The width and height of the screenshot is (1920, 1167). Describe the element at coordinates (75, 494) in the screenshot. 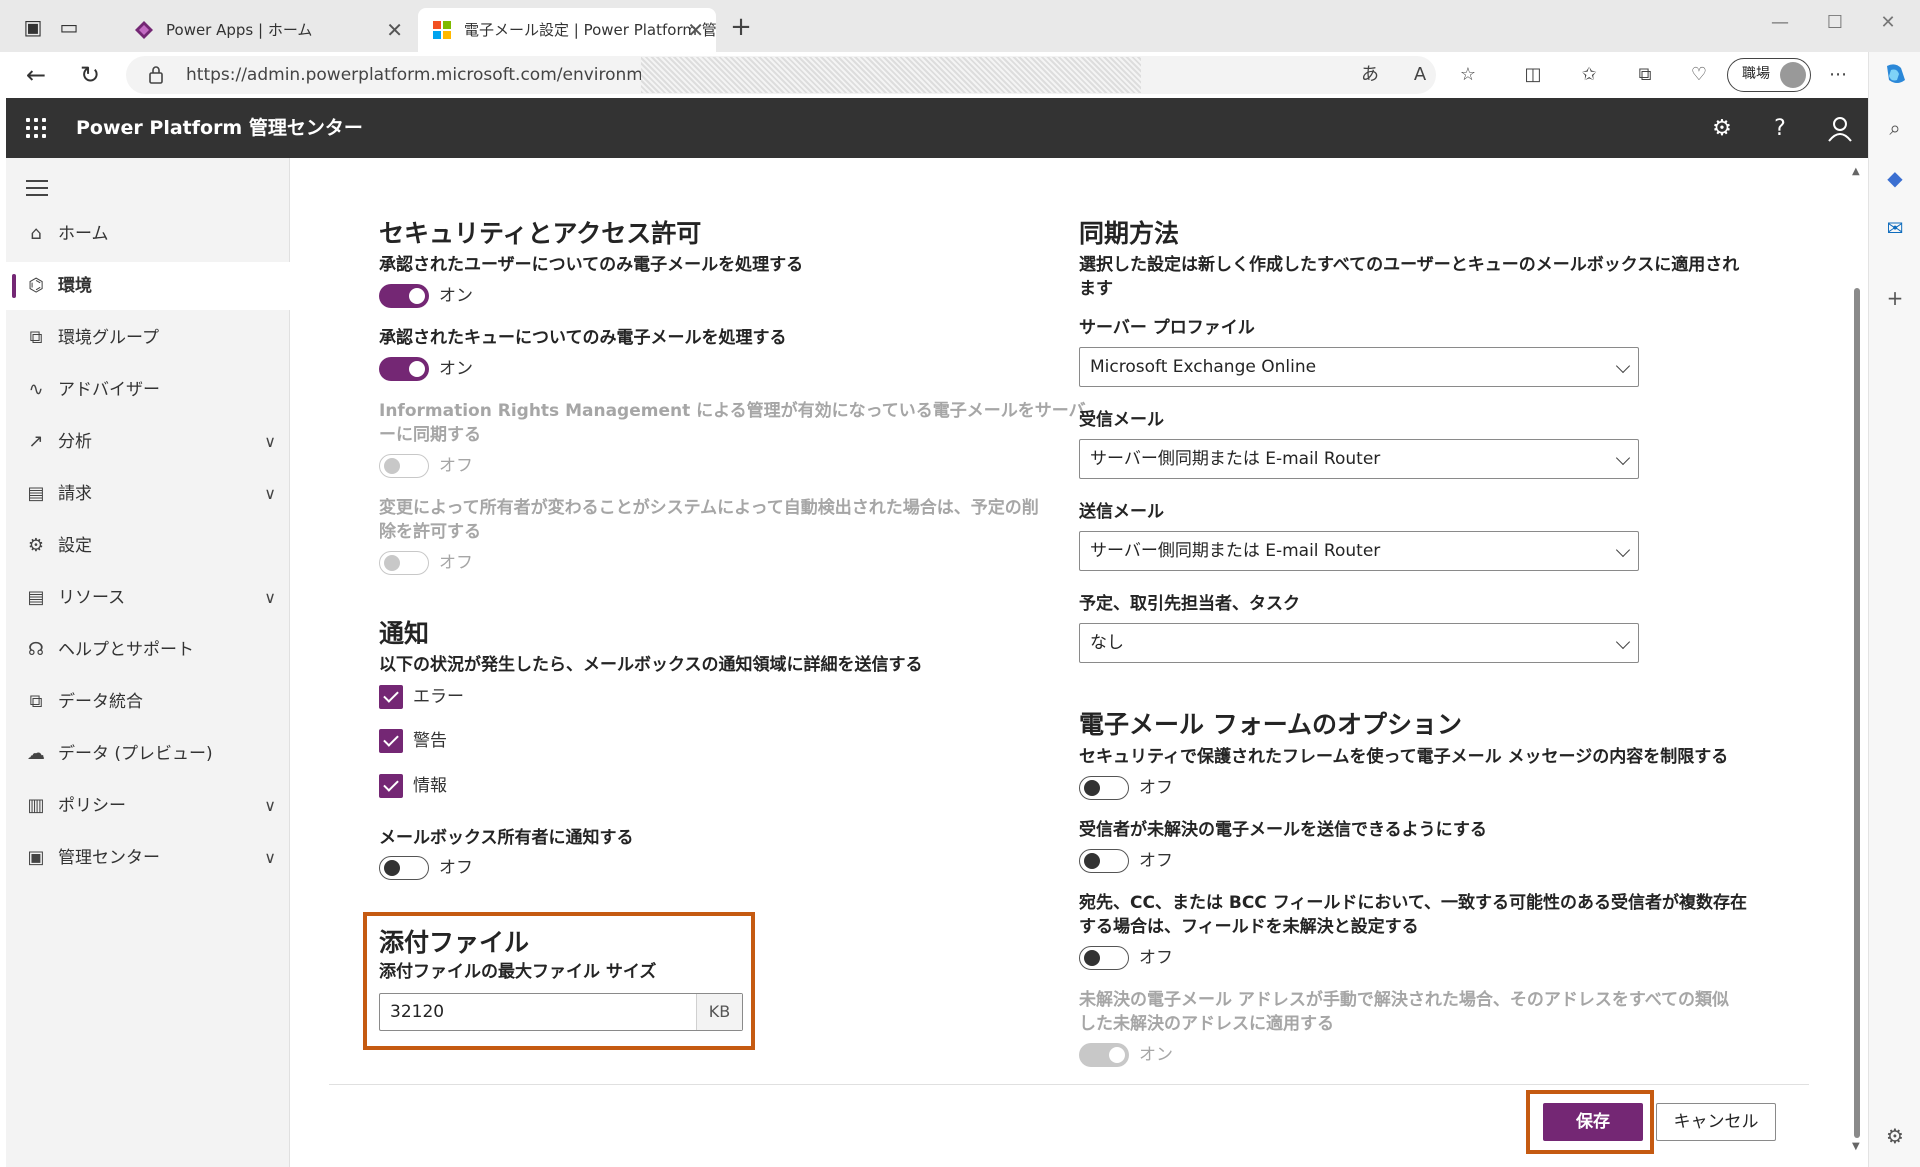

I see `nav-label: 請求` at that location.